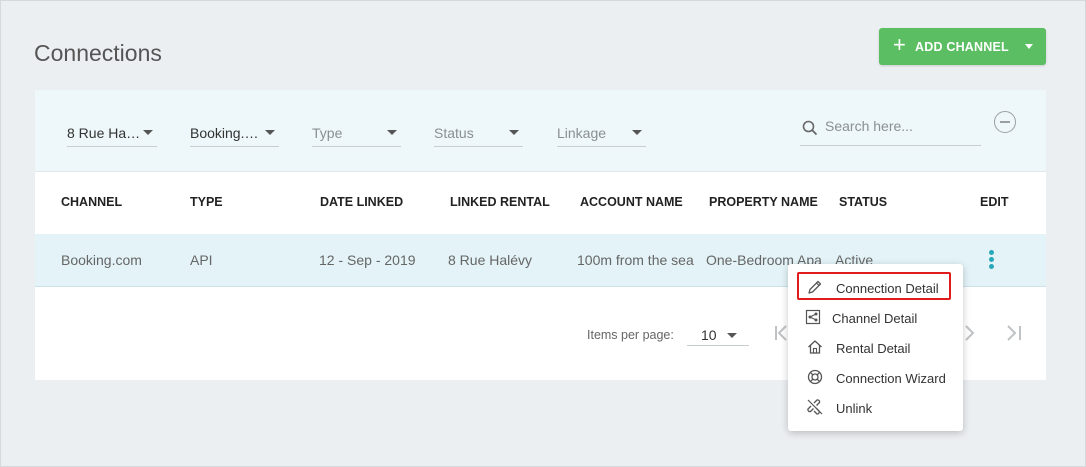  I want to click on column-header-edit: EDIT, so click(994, 202).